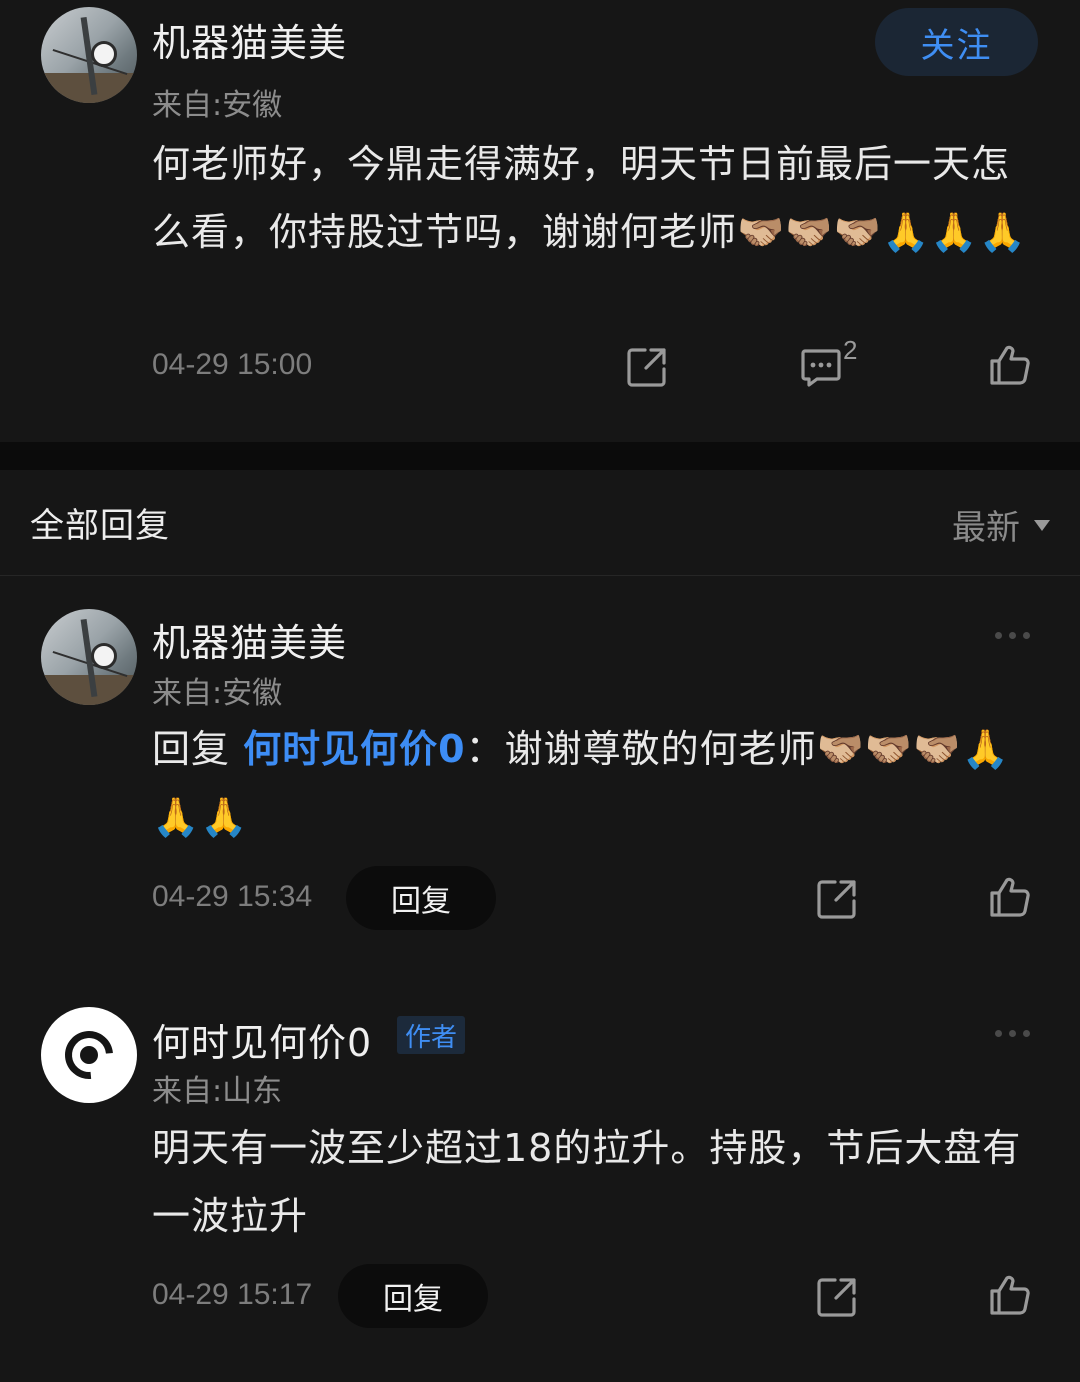  What do you see at coordinates (850, 350) in the screenshot?
I see `comment-count: 2` at bounding box center [850, 350].